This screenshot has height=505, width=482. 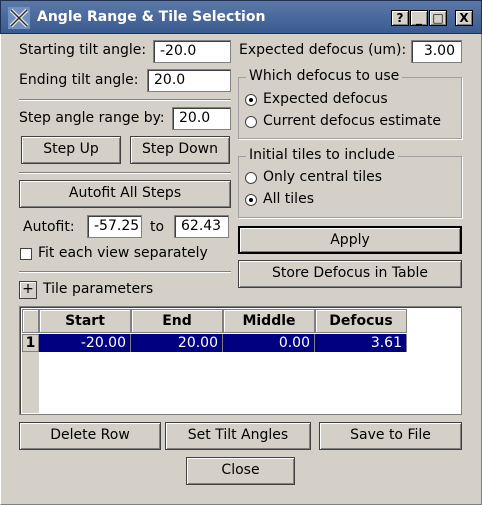 I want to click on table-cell-defocus: 3.61, so click(x=361, y=343).